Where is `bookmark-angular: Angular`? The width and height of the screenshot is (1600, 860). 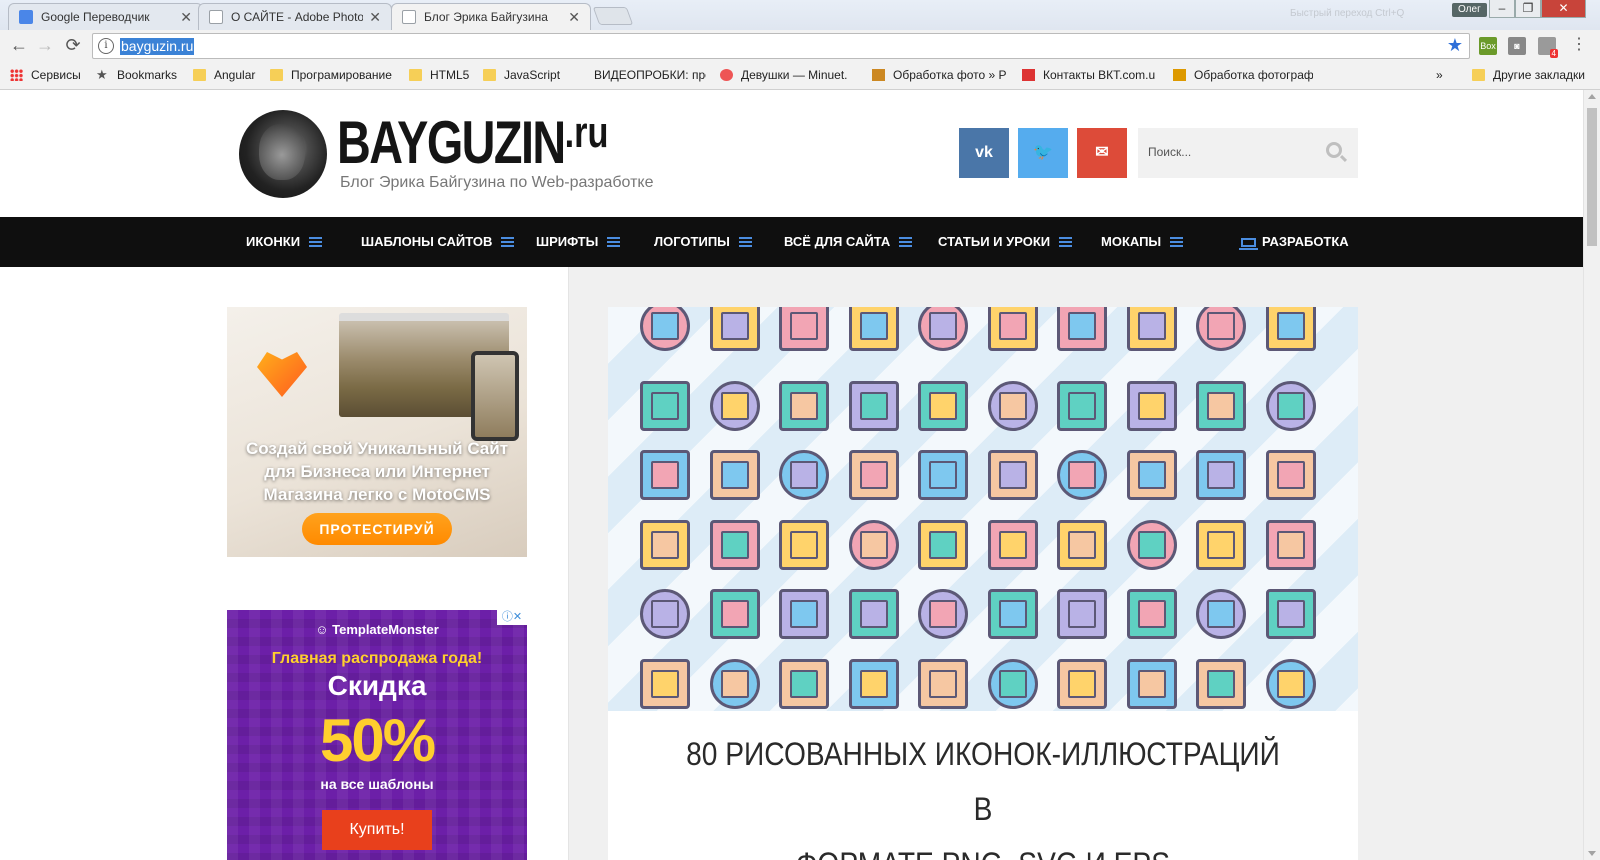
bookmark-angular: Angular is located at coordinates (228, 75).